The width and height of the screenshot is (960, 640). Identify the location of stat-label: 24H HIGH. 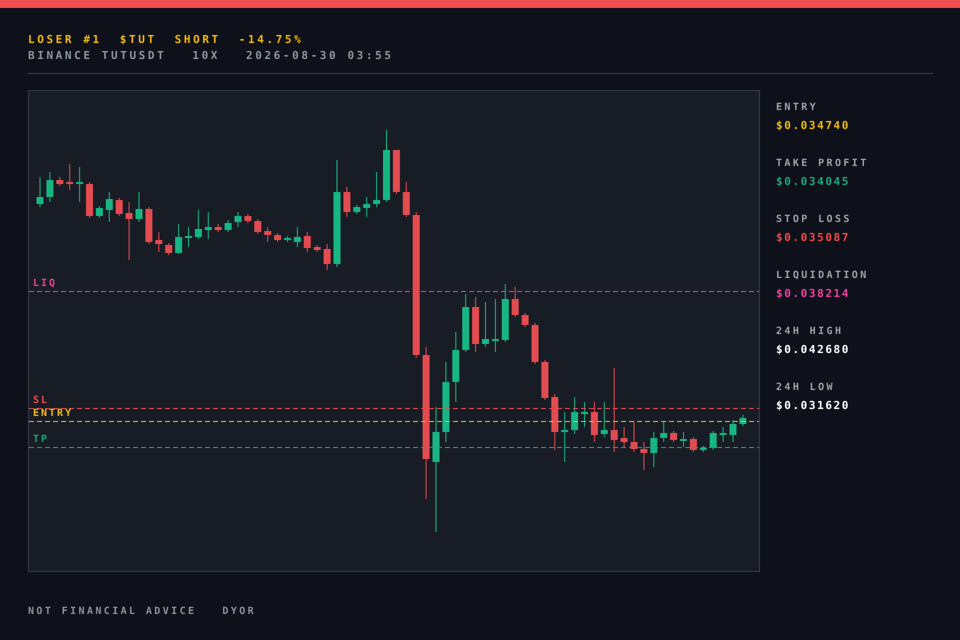
(810, 332).